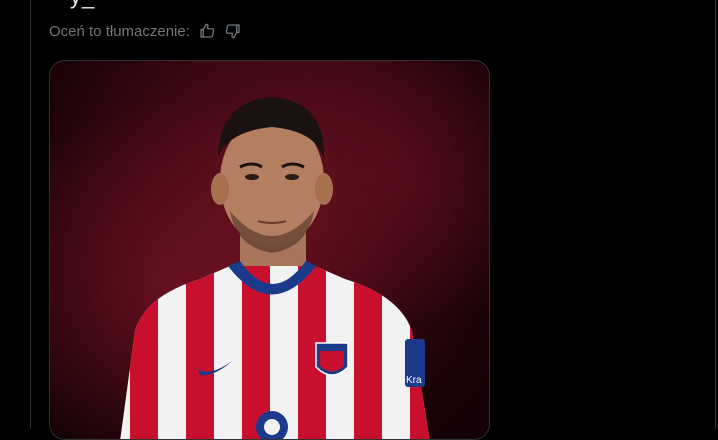  What do you see at coordinates (233, 31) in the screenshot?
I see `thumbs-down-icon` at bounding box center [233, 31].